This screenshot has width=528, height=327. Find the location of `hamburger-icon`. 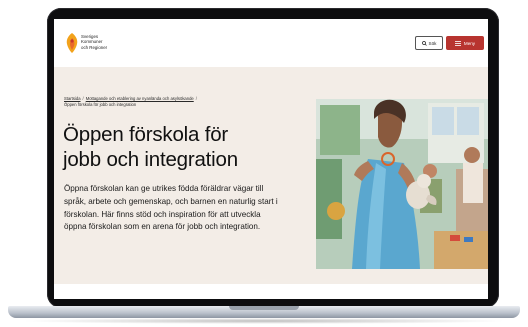

hamburger-icon is located at coordinates (457, 43).